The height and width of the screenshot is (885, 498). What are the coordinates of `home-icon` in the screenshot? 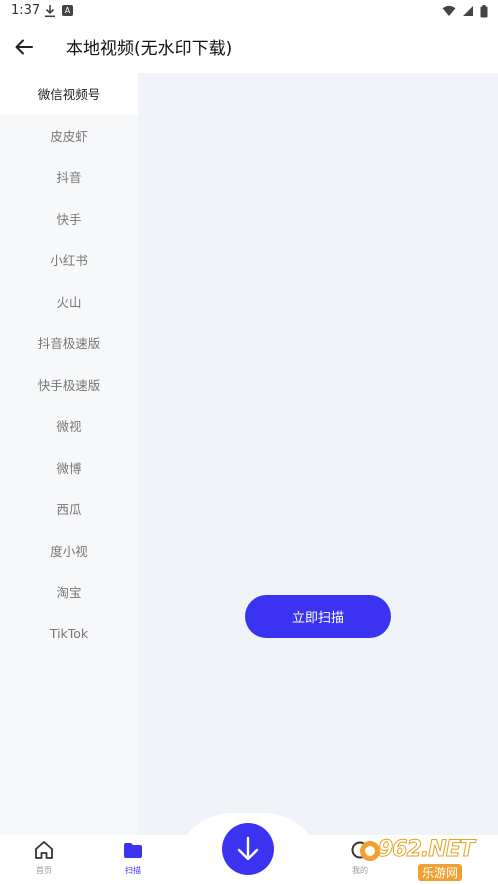 It's located at (44, 850).